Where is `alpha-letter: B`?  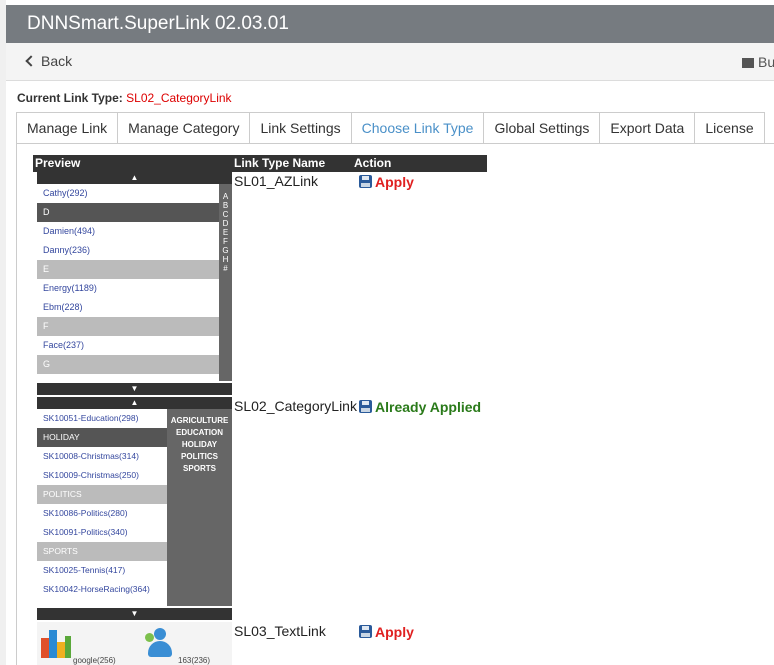
alpha-letter: B is located at coordinates (225, 205).